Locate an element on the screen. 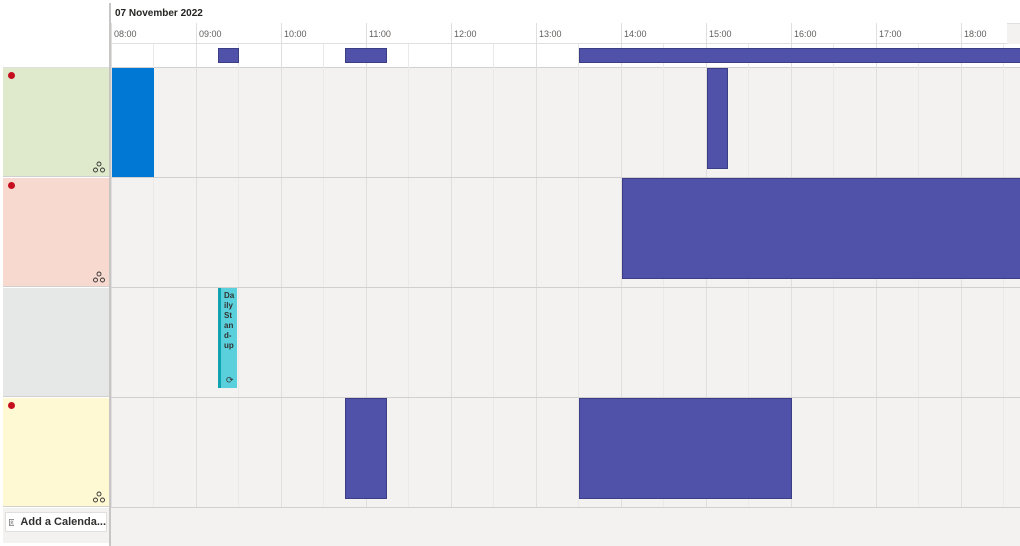 This screenshot has height=546, width=1020. hour-label: 09:00 is located at coordinates (210, 34).